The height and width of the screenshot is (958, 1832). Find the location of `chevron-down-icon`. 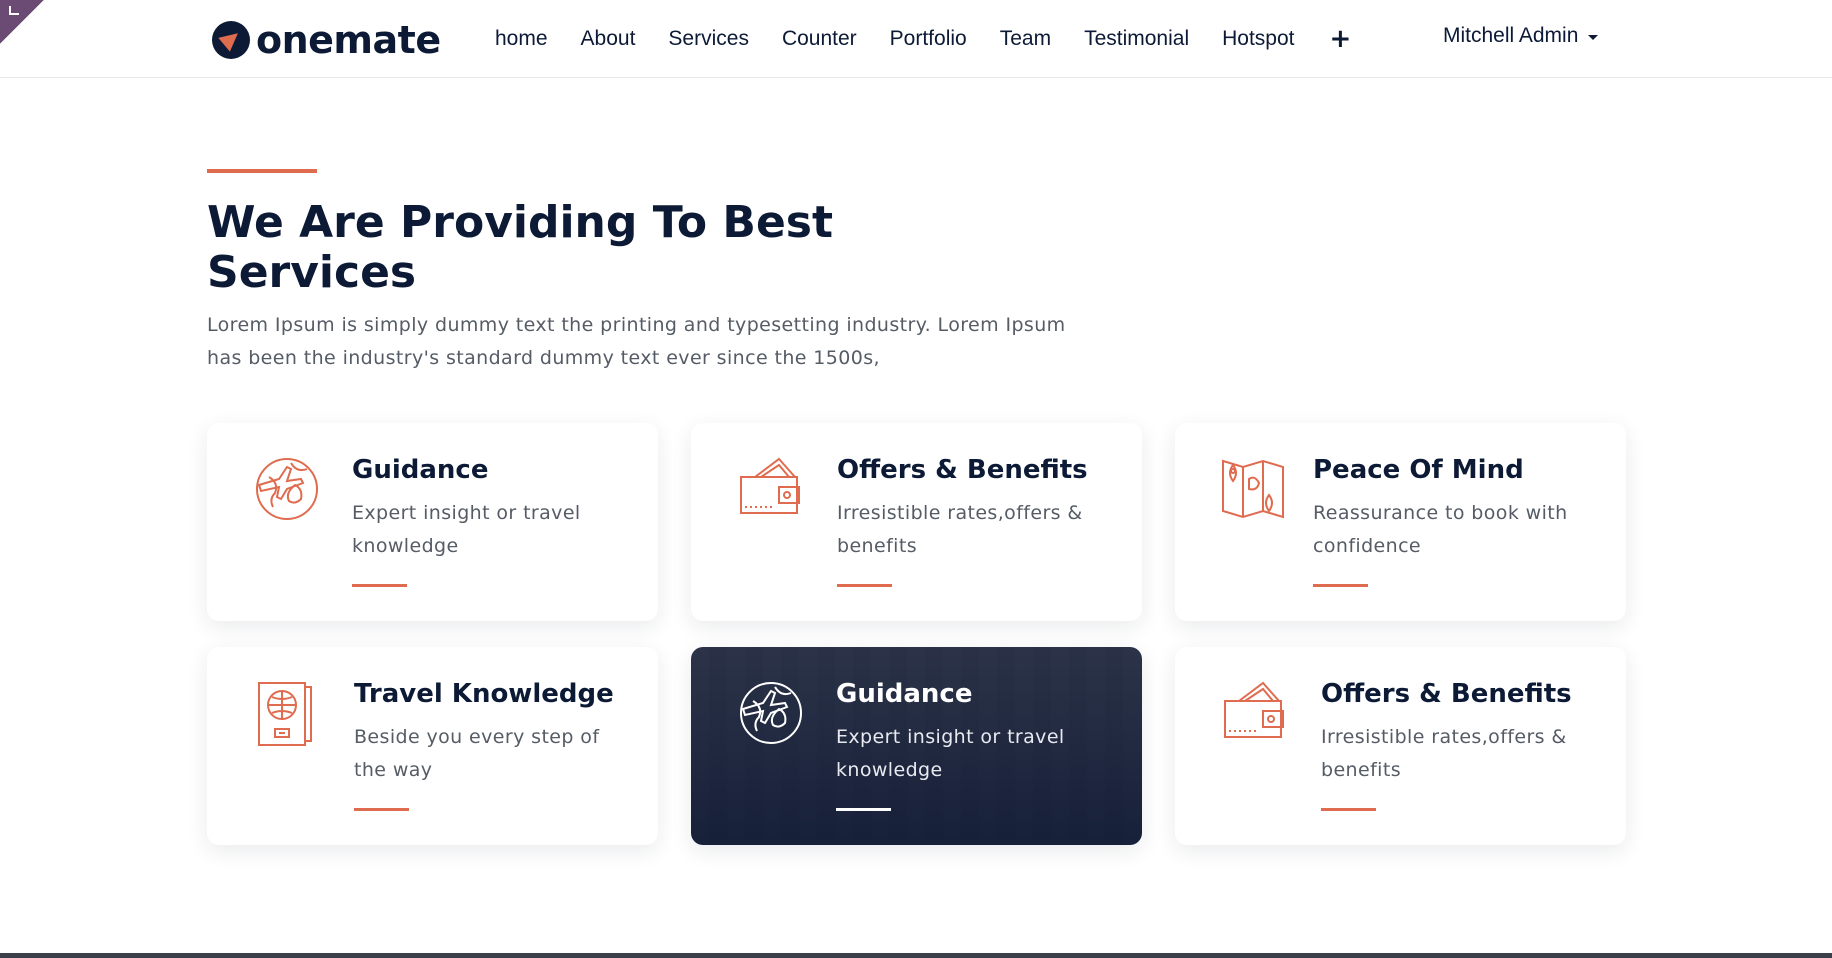

chevron-down-icon is located at coordinates (1593, 37).